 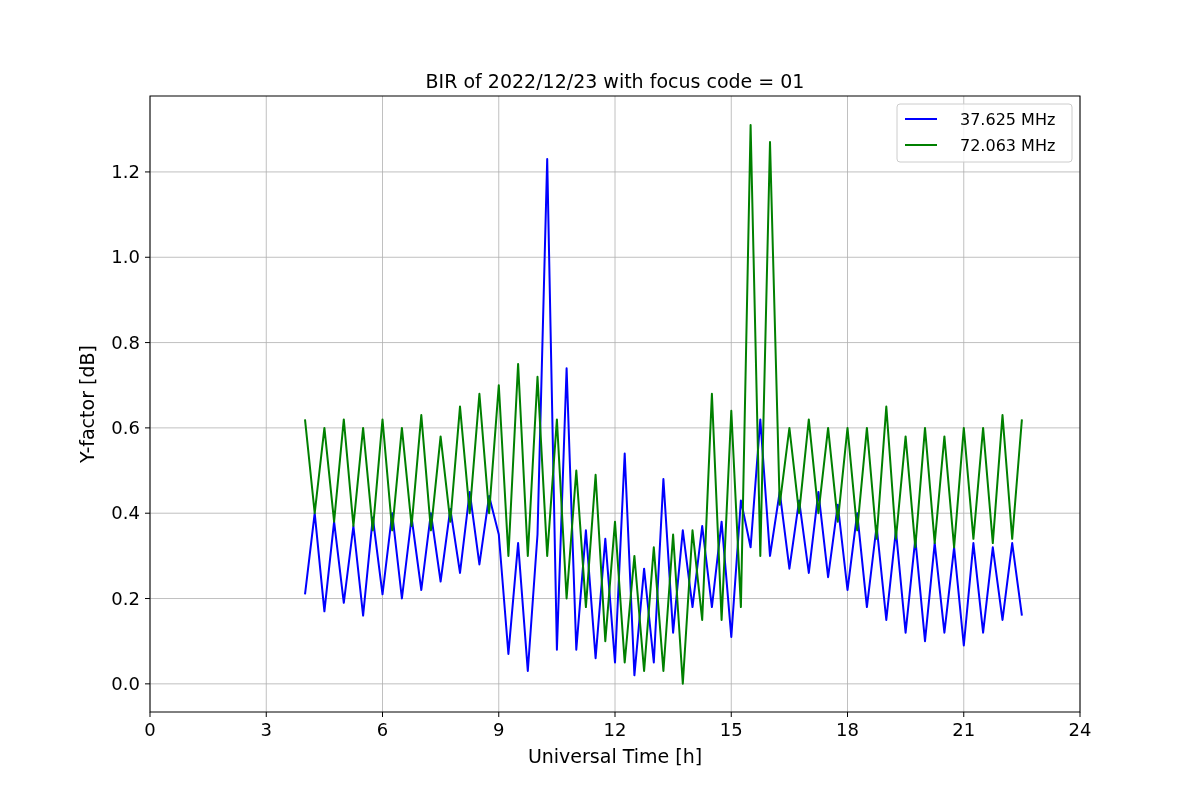 I want to click on y-axis-label: Y-factor [dB], so click(x=87, y=404).